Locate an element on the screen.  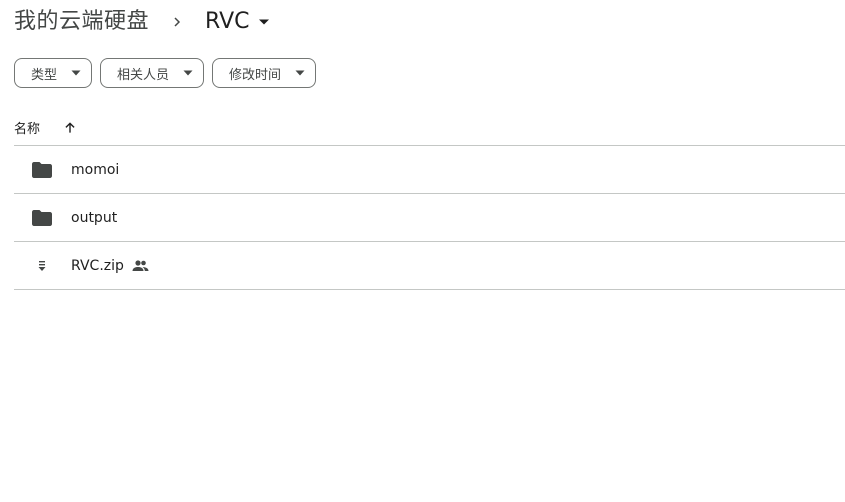
table-row: RVC.zip is located at coordinates (429, 266).